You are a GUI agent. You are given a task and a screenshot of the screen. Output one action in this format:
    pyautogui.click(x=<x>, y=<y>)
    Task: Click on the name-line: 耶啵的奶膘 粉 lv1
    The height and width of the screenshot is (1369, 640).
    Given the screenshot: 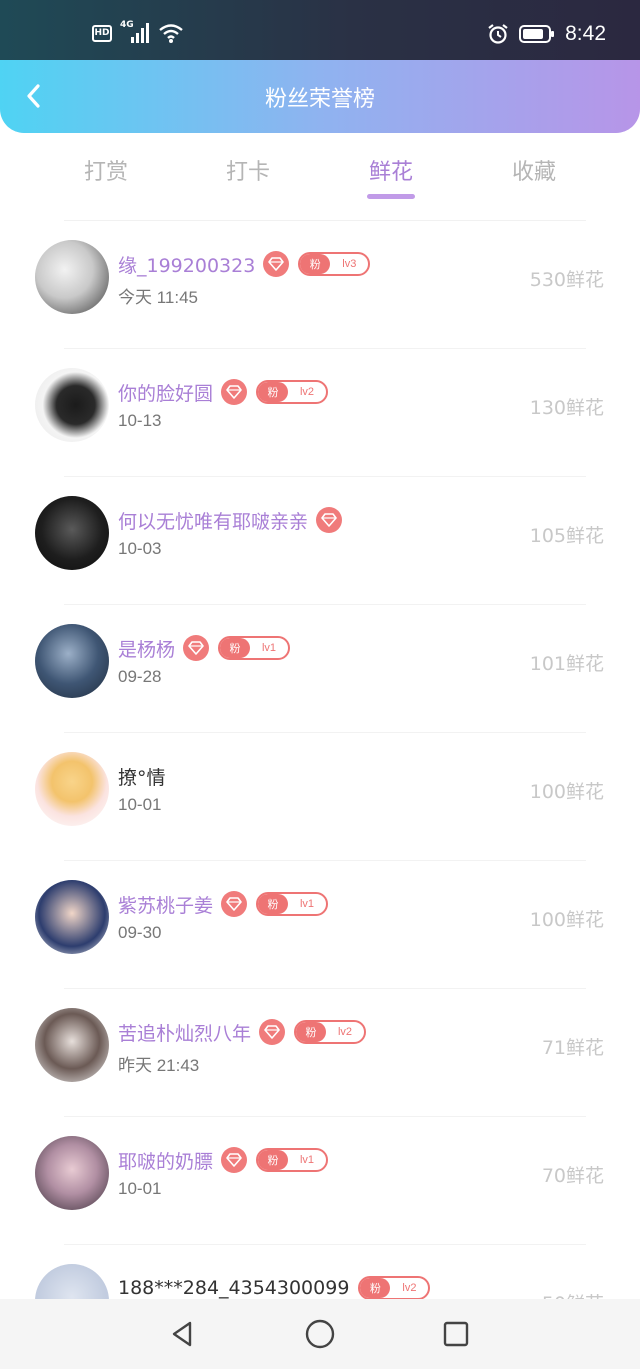 What is the action you would take?
    pyautogui.click(x=223, y=1160)
    